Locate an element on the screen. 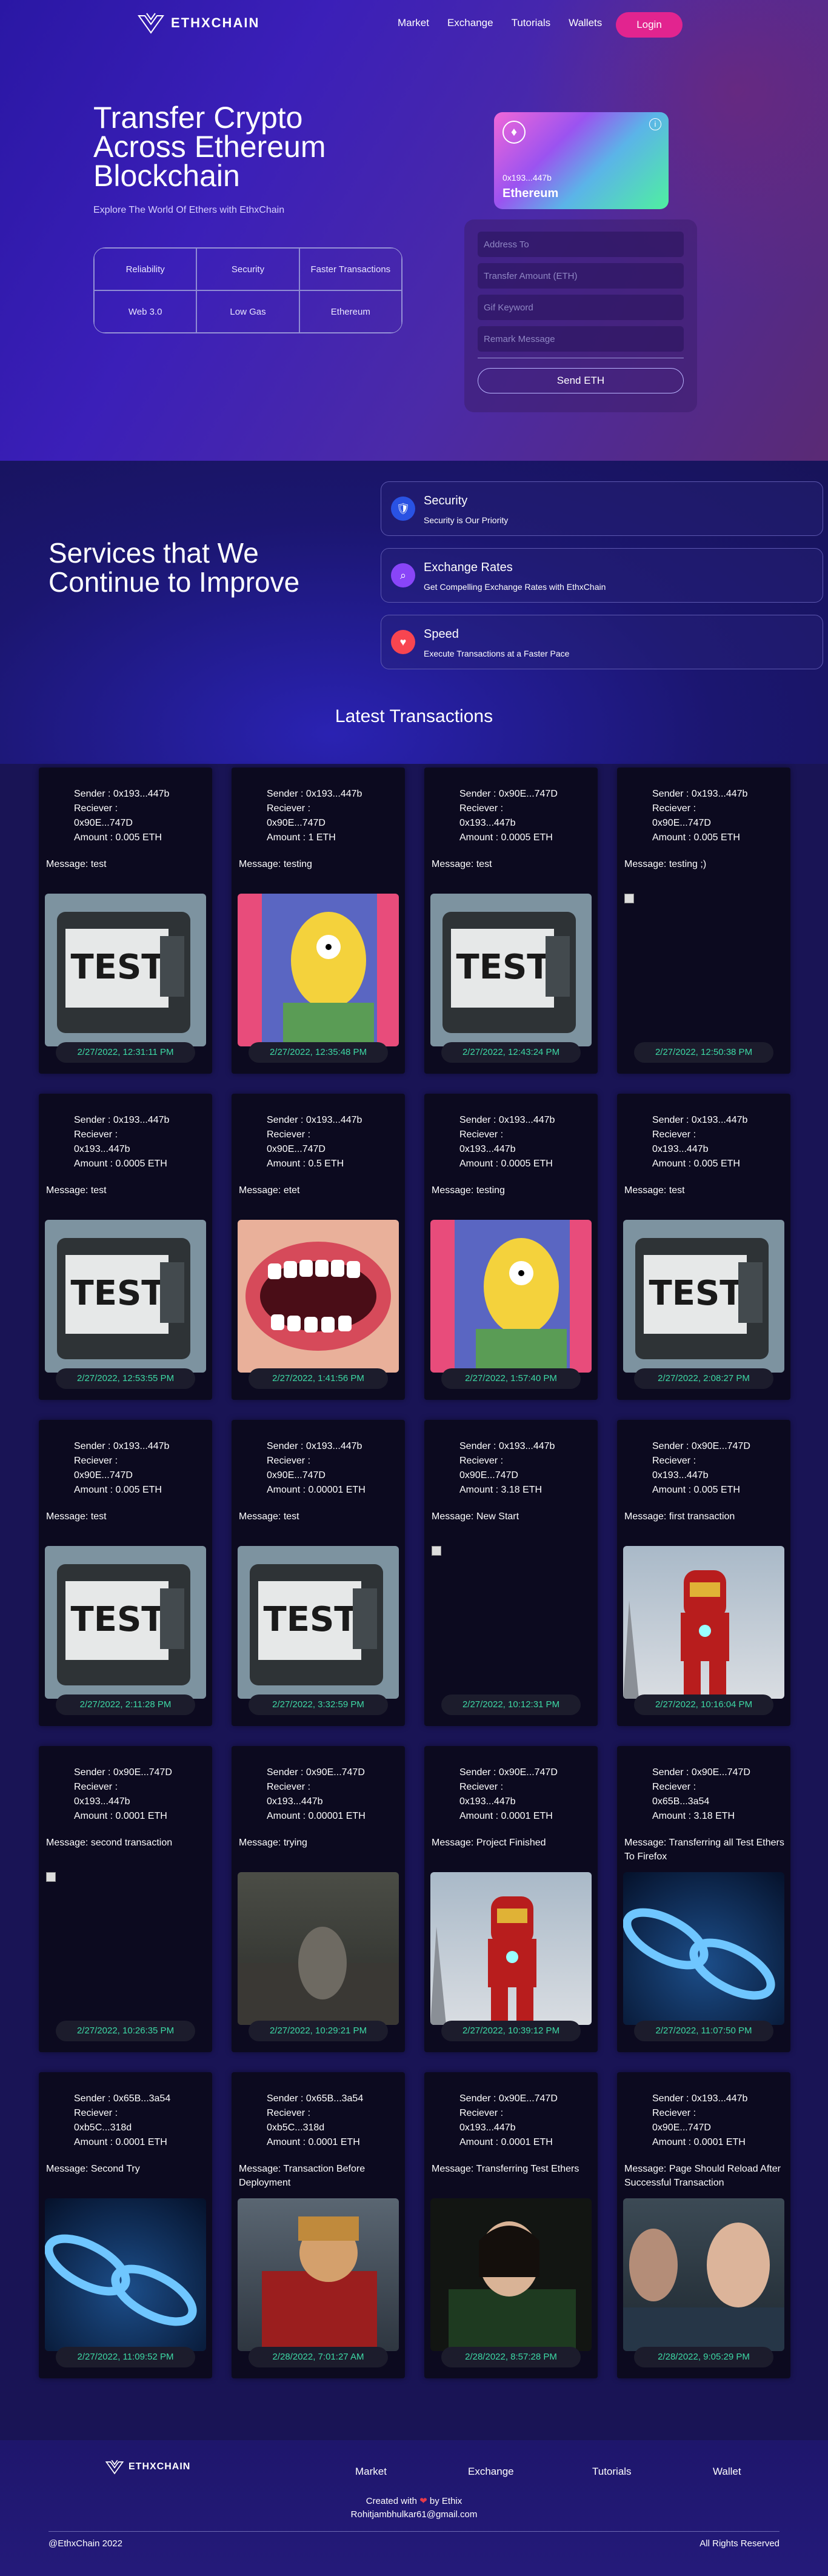  message: Message: Second Try is located at coordinates (93, 2169).